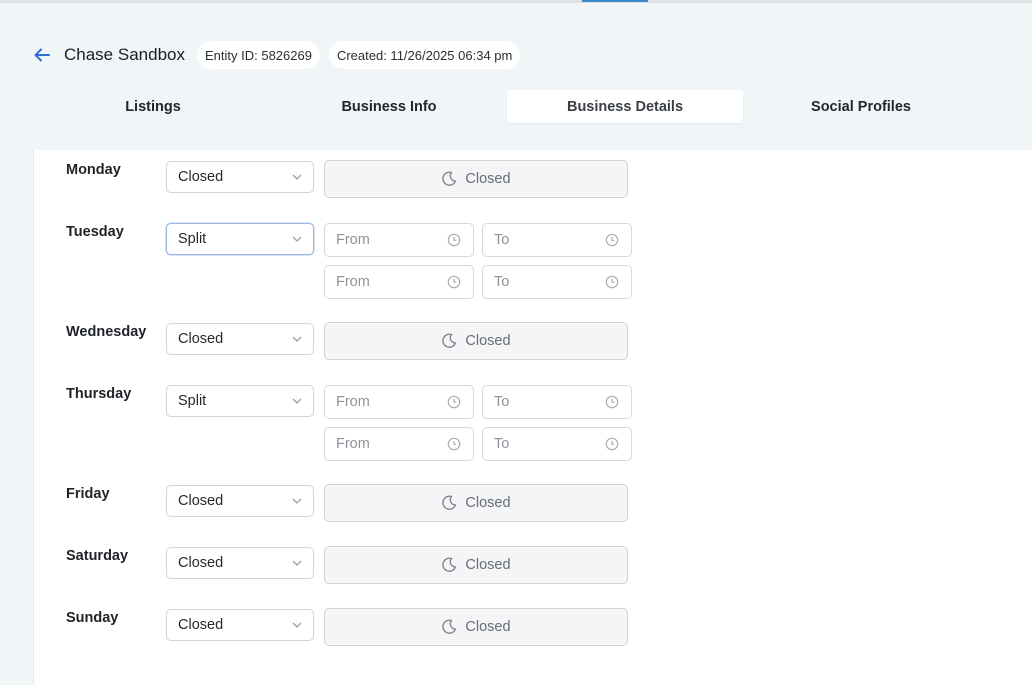  Describe the element at coordinates (240, 563) in the screenshot. I see `saturday-hours-type-select: Closed` at that location.